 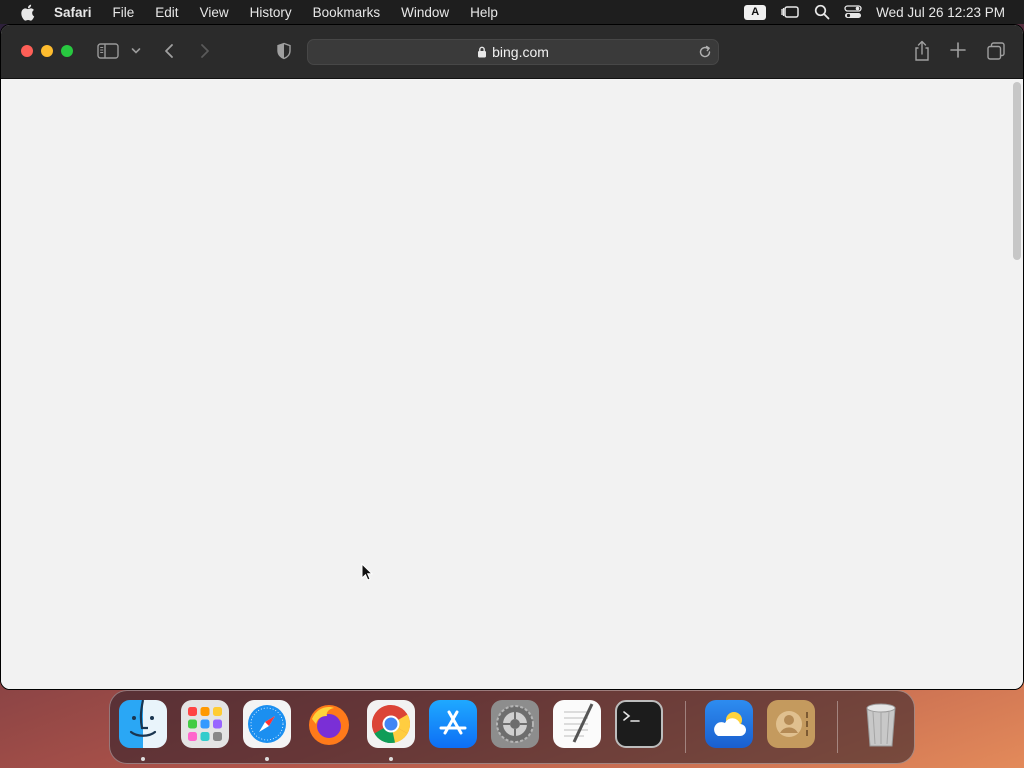 I want to click on launchpad-icon, so click(x=205, y=724).